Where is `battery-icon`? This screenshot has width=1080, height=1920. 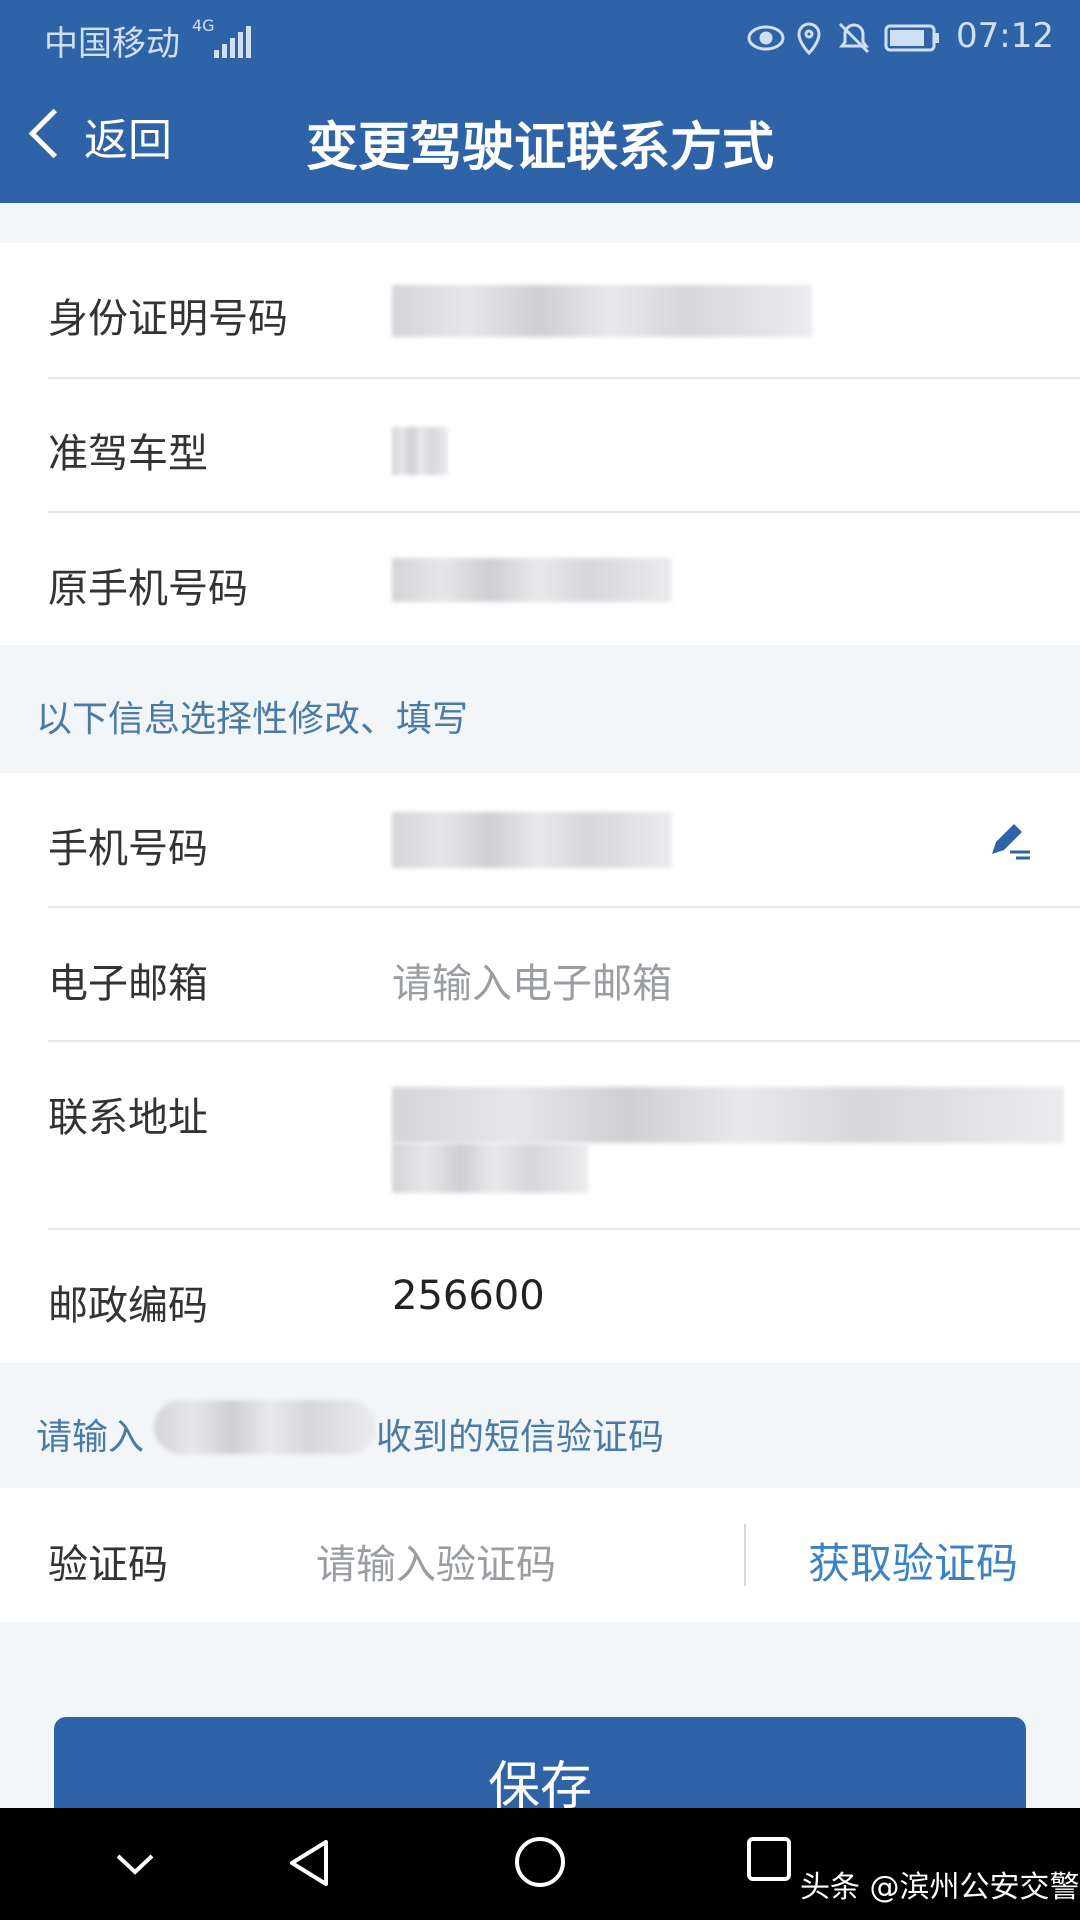 battery-icon is located at coordinates (911, 38).